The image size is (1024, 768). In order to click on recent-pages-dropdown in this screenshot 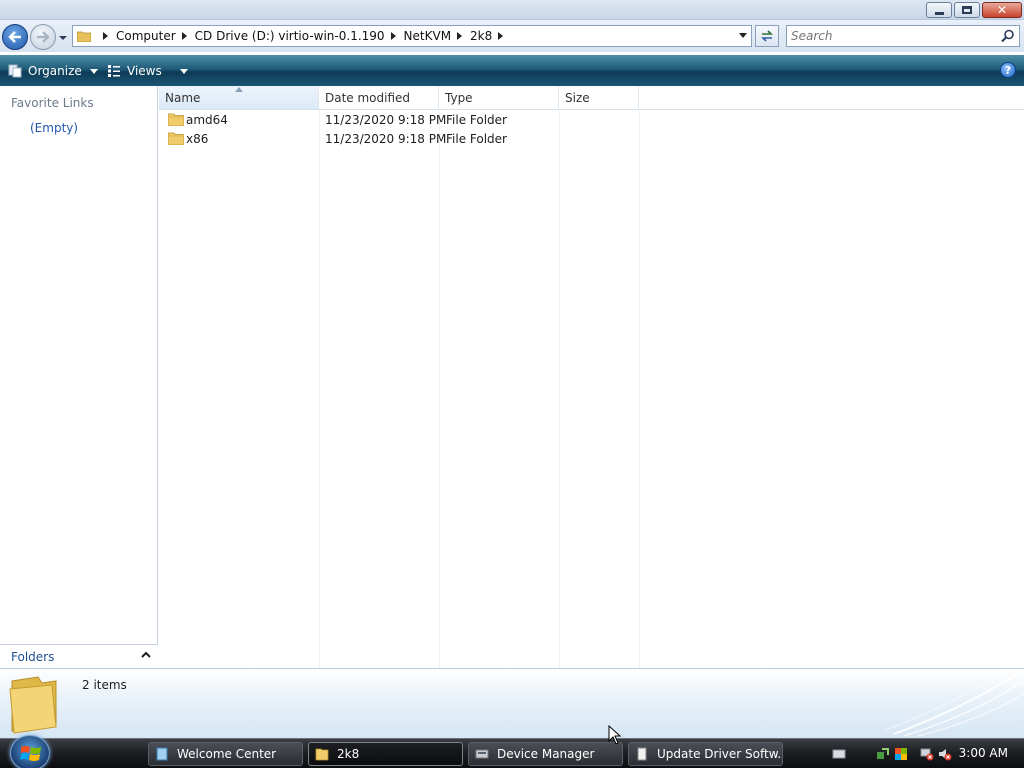, I will do `click(63, 38)`.